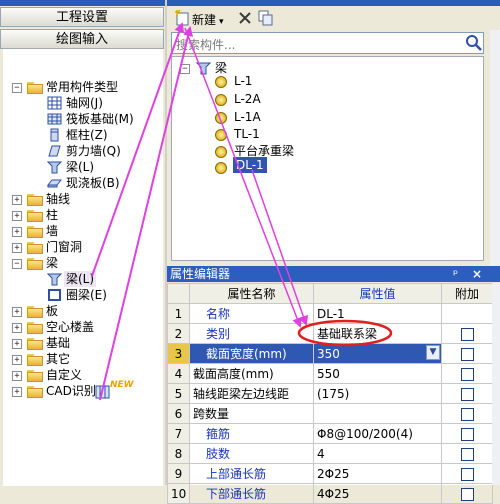  Describe the element at coordinates (52, 311) in the screenshot. I see `tree-item-slab: 板` at that location.